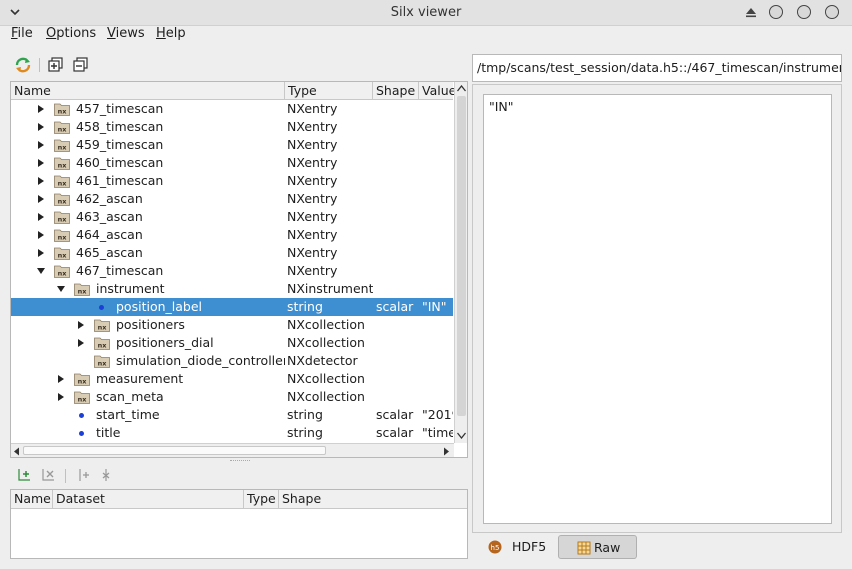 This screenshot has height=569, width=852. What do you see at coordinates (171, 33) in the screenshot?
I see `menu-help: Help` at bounding box center [171, 33].